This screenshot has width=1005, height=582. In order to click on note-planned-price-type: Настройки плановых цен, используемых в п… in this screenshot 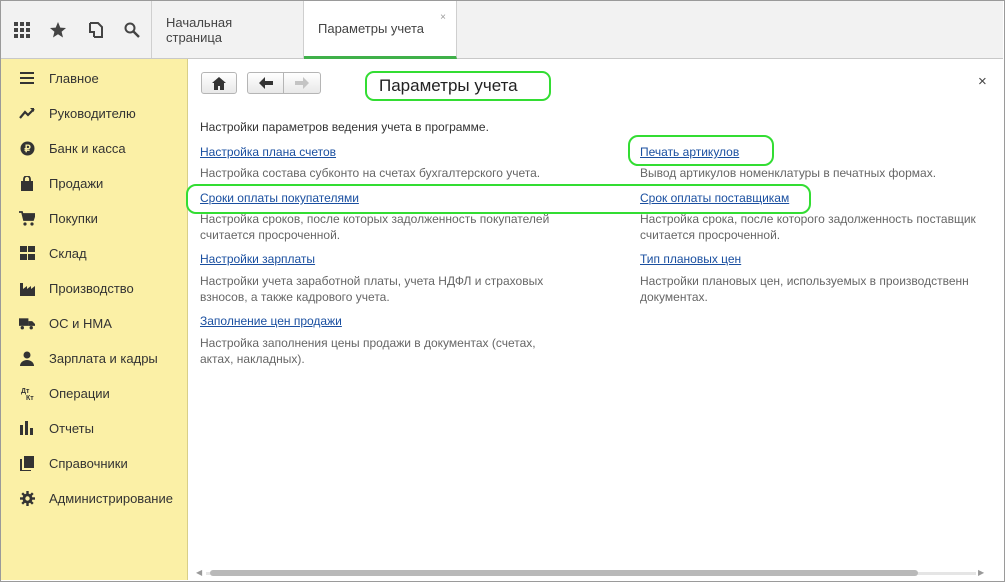, I will do `click(822, 289)`.